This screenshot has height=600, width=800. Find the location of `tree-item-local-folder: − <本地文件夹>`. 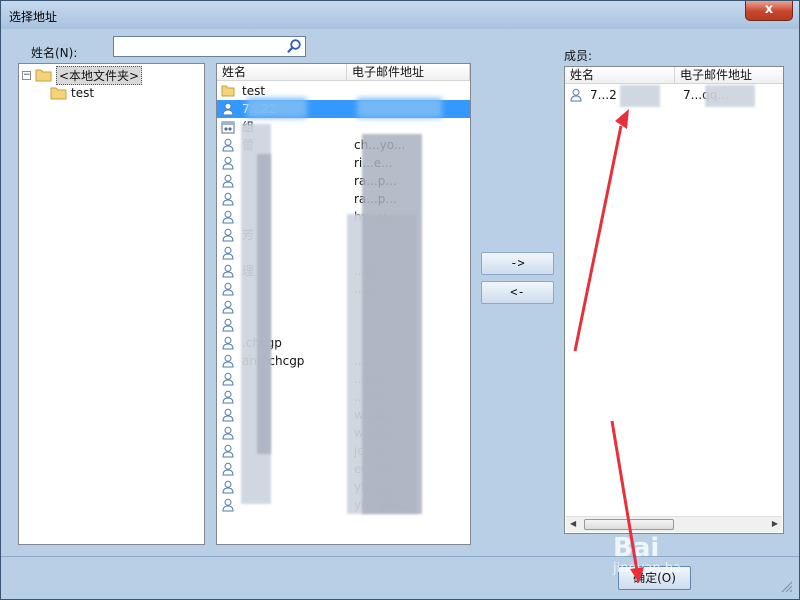

tree-item-local-folder: − <本地文件夹> is located at coordinates (82, 75).